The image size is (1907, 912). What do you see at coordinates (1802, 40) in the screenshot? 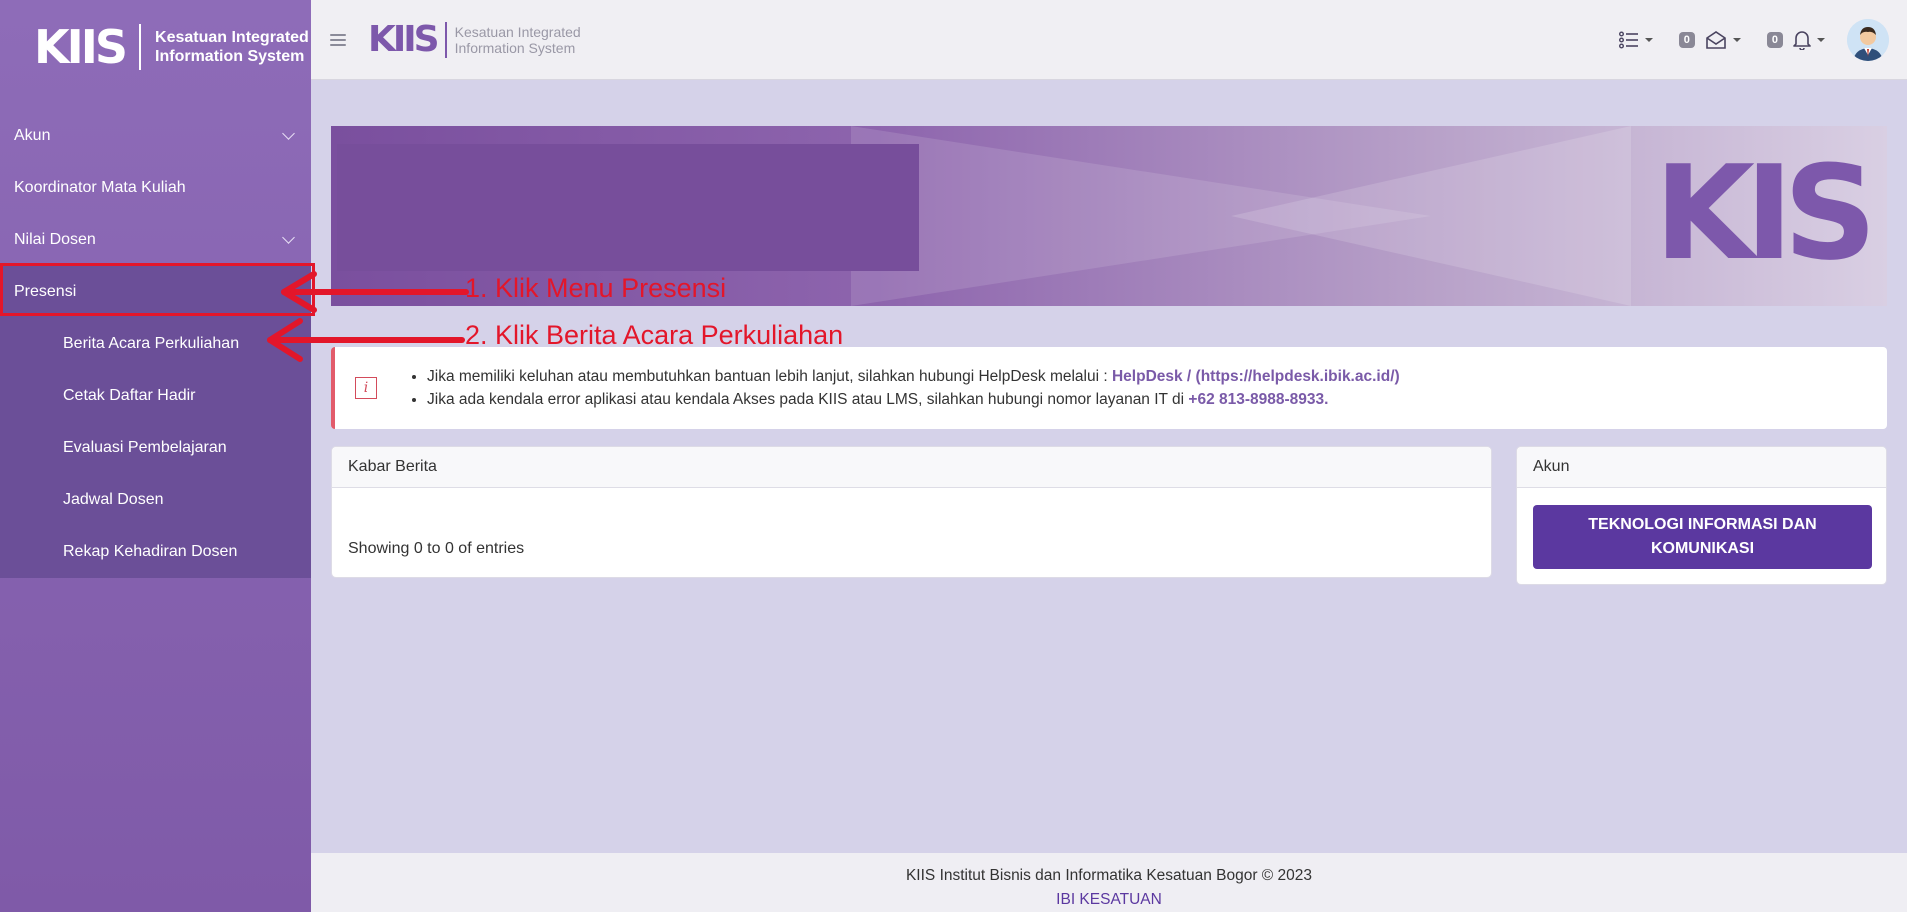
I see `bell-icon` at bounding box center [1802, 40].